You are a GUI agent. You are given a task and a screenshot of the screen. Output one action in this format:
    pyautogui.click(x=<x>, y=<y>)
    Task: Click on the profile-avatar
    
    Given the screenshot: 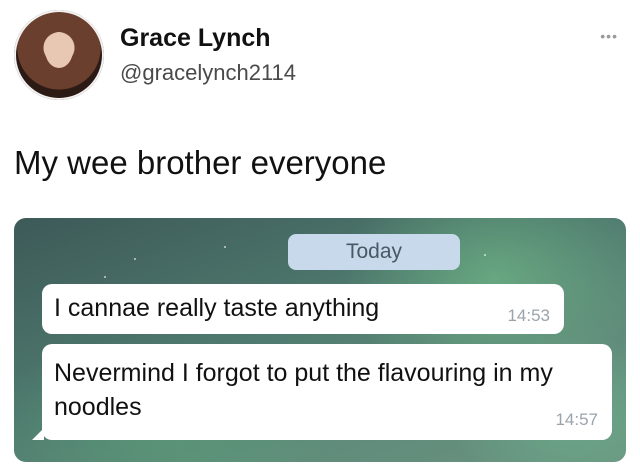 What is the action you would take?
    pyautogui.click(x=59, y=55)
    